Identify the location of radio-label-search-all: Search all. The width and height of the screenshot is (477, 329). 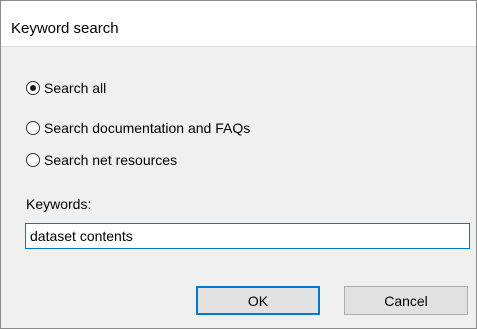
(75, 88).